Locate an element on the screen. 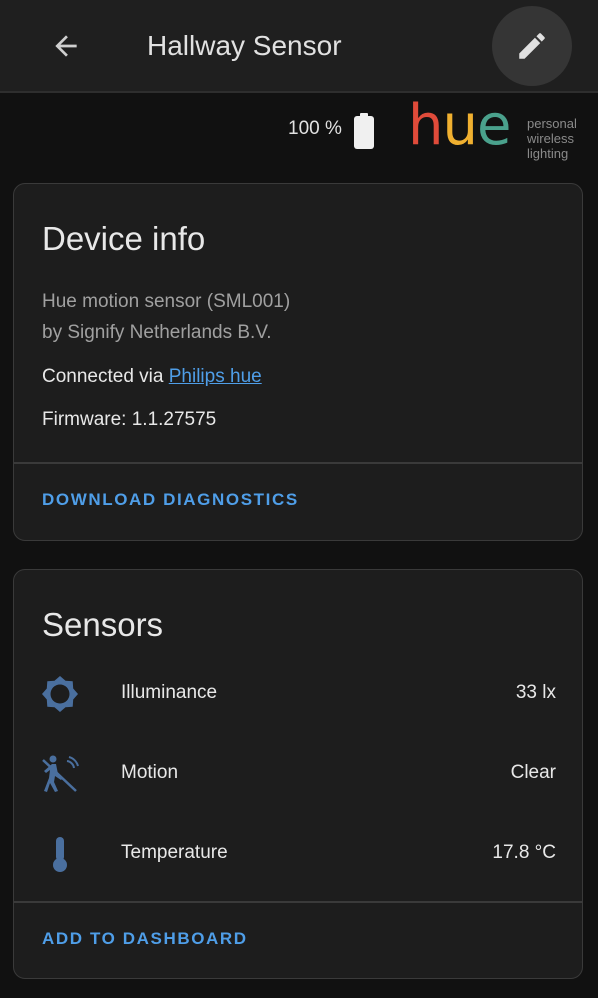 The width and height of the screenshot is (598, 998). hue-logo-word: hue is located at coordinates (459, 125).